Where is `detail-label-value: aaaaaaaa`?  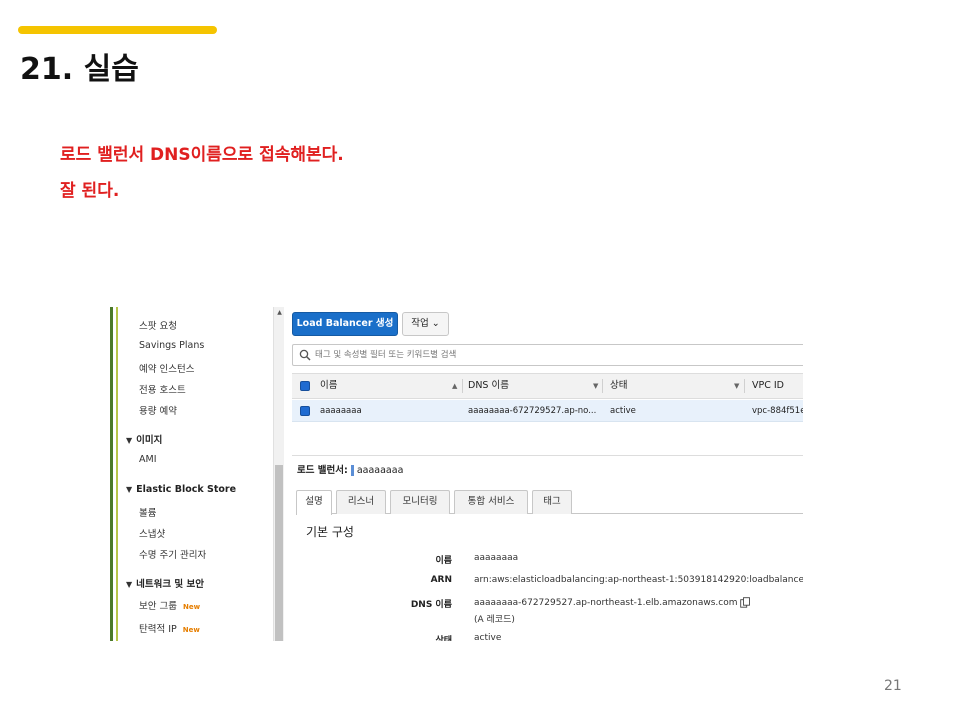
detail-label-value: aaaaaaaa is located at coordinates (380, 470).